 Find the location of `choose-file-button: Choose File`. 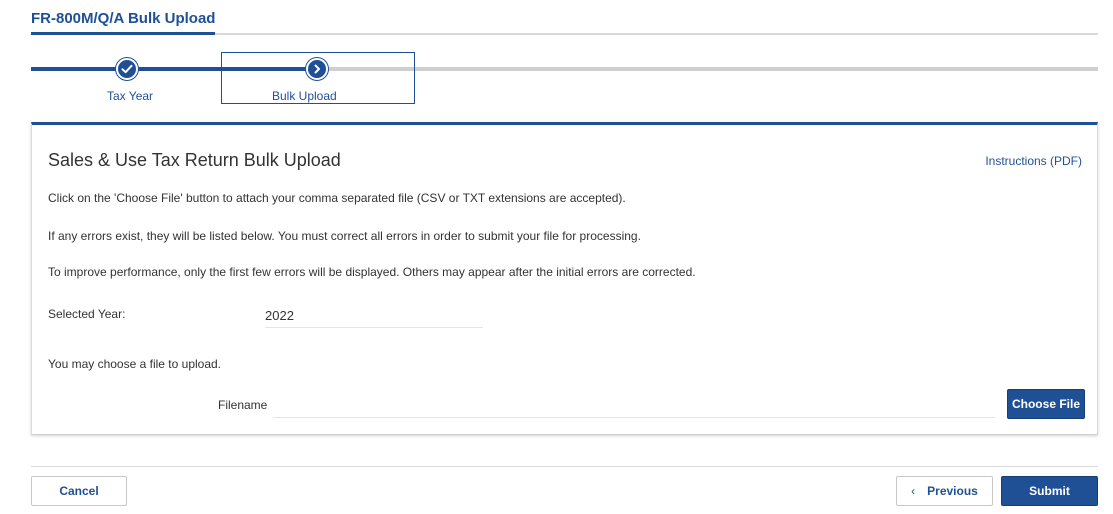

choose-file-button: Choose File is located at coordinates (1046, 404).